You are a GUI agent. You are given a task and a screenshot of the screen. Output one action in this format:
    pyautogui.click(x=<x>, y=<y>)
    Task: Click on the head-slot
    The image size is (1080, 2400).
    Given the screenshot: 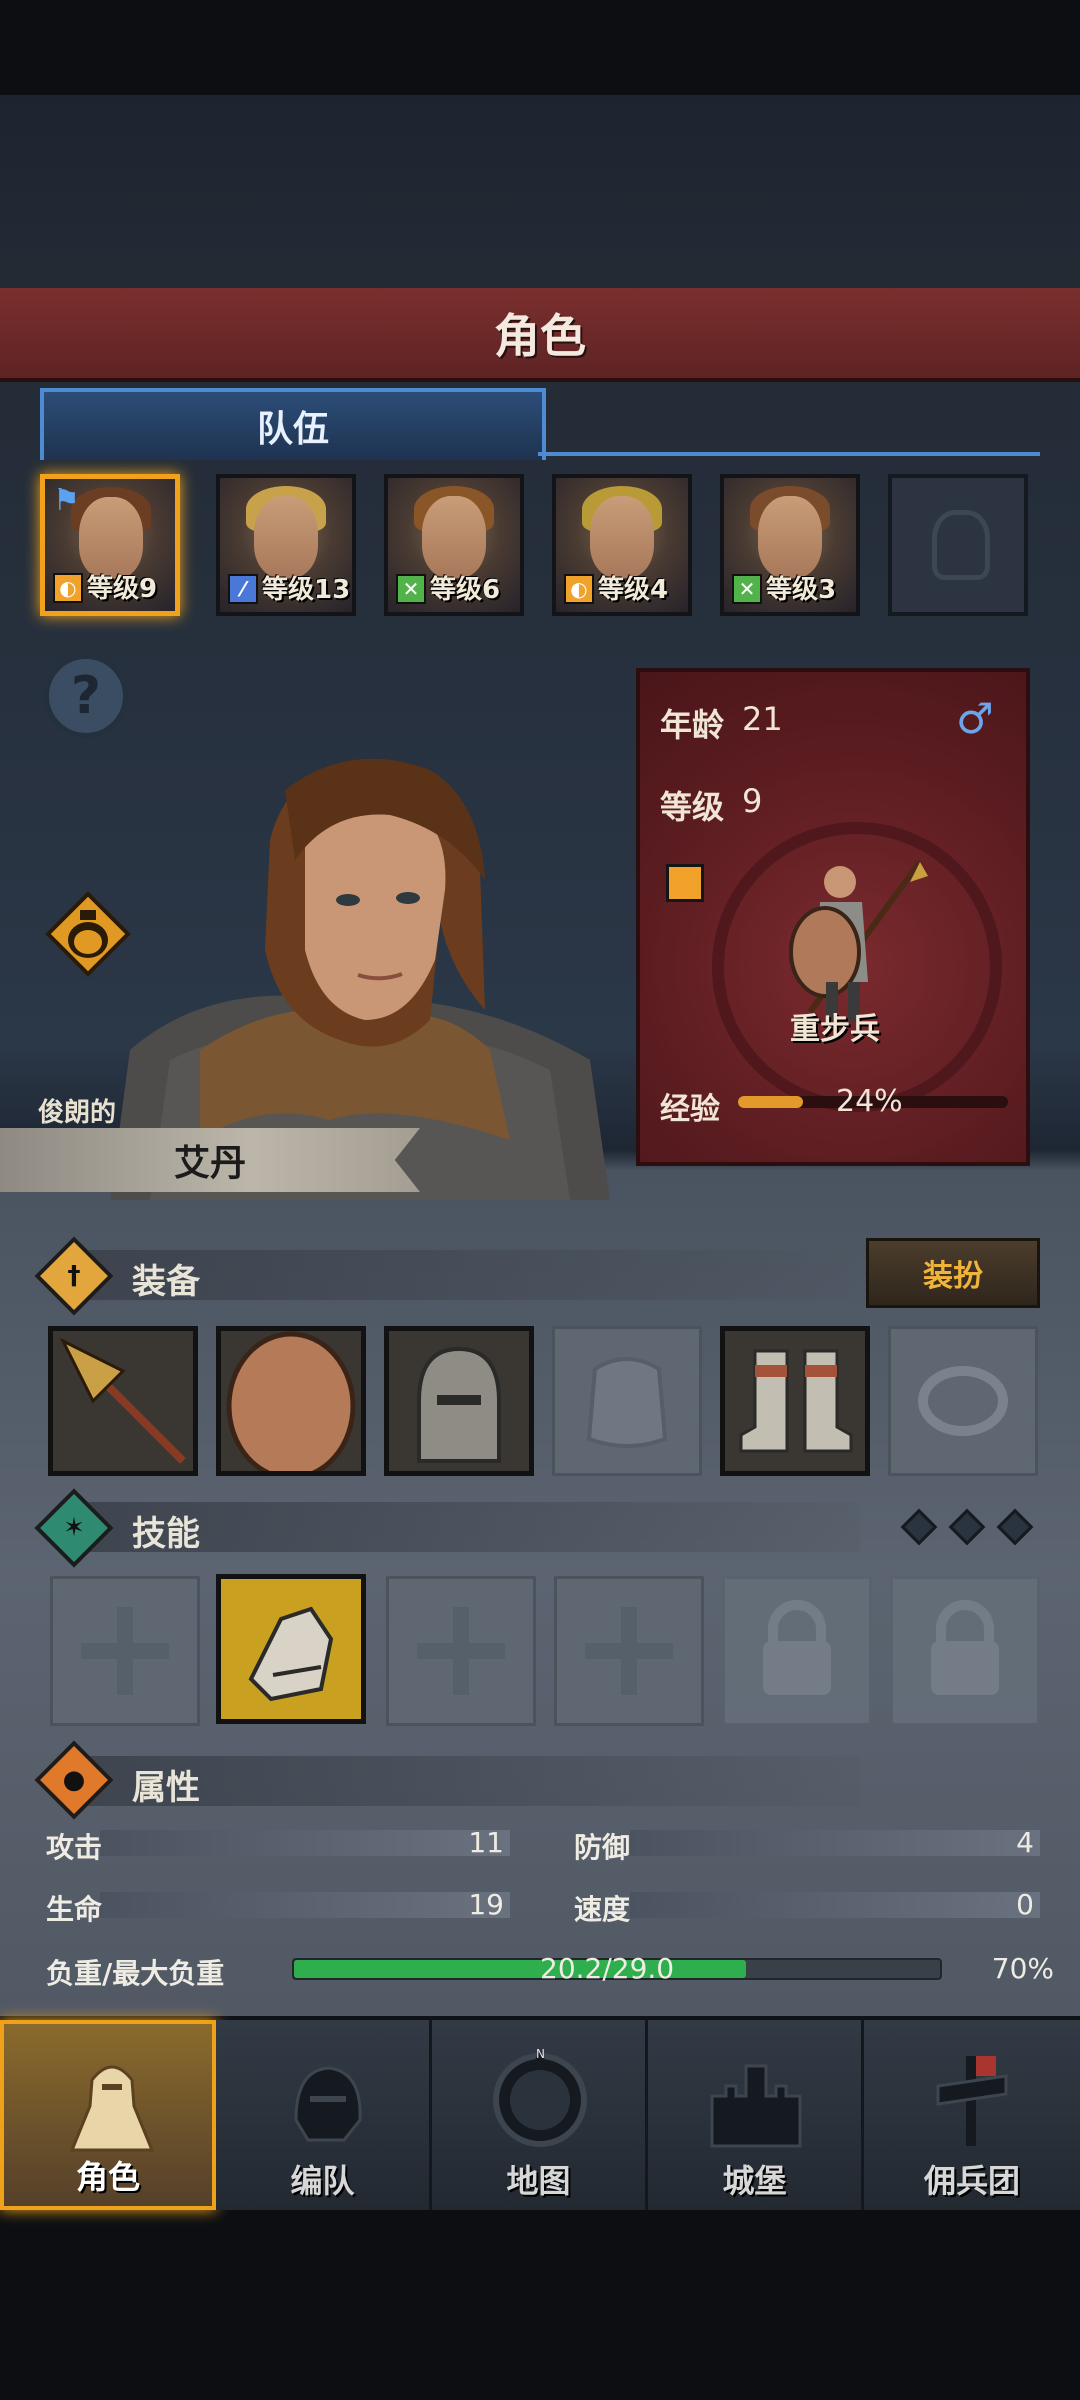 What is the action you would take?
    pyautogui.click(x=459, y=1401)
    